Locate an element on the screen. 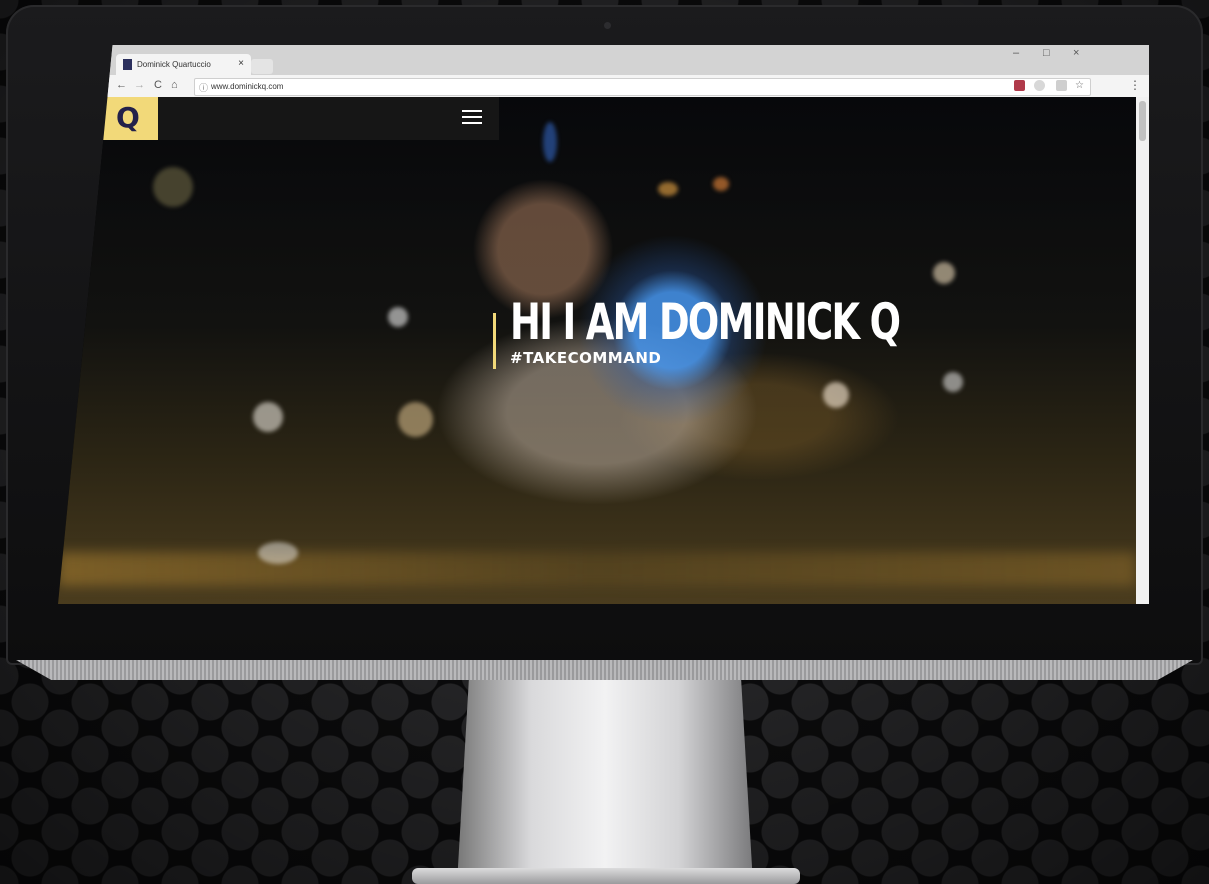 Image resolution: width=1209 pixels, height=884 pixels. monitor-stand is located at coordinates (605, 782).